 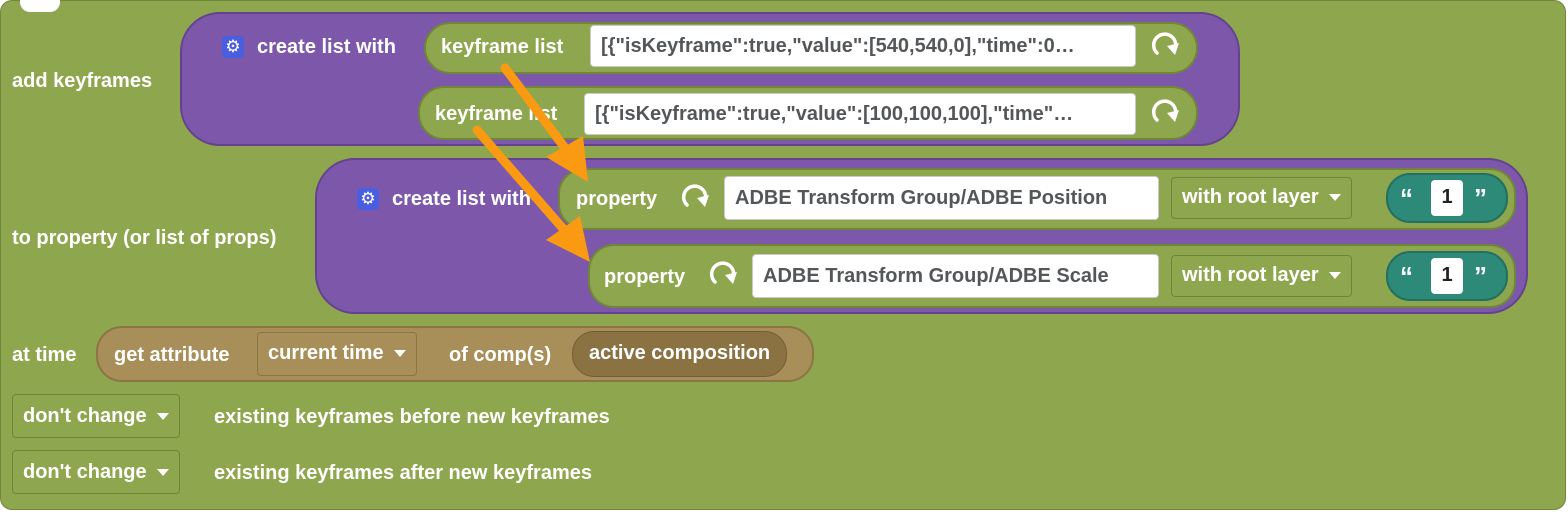 What do you see at coordinates (44, 355) in the screenshot?
I see `at-time-label: at time` at bounding box center [44, 355].